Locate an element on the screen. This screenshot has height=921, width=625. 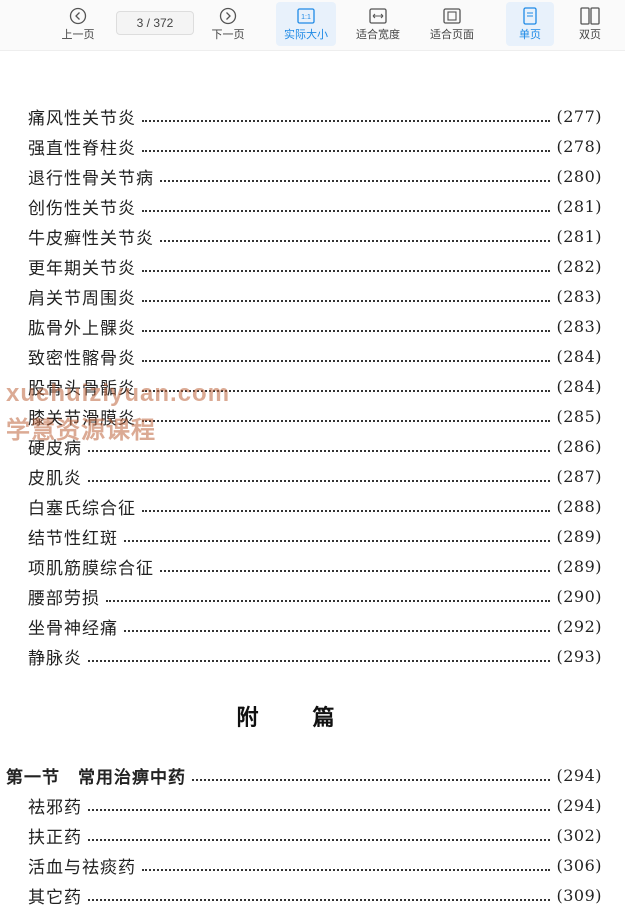
toc-entry: 更年期关节炎 (282) is located at coordinates (315, 266).